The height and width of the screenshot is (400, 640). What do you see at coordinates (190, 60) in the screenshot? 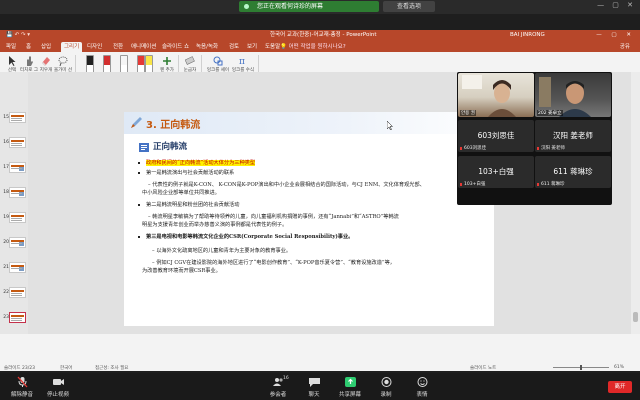
I see `ruler-icon` at bounding box center [190, 60].